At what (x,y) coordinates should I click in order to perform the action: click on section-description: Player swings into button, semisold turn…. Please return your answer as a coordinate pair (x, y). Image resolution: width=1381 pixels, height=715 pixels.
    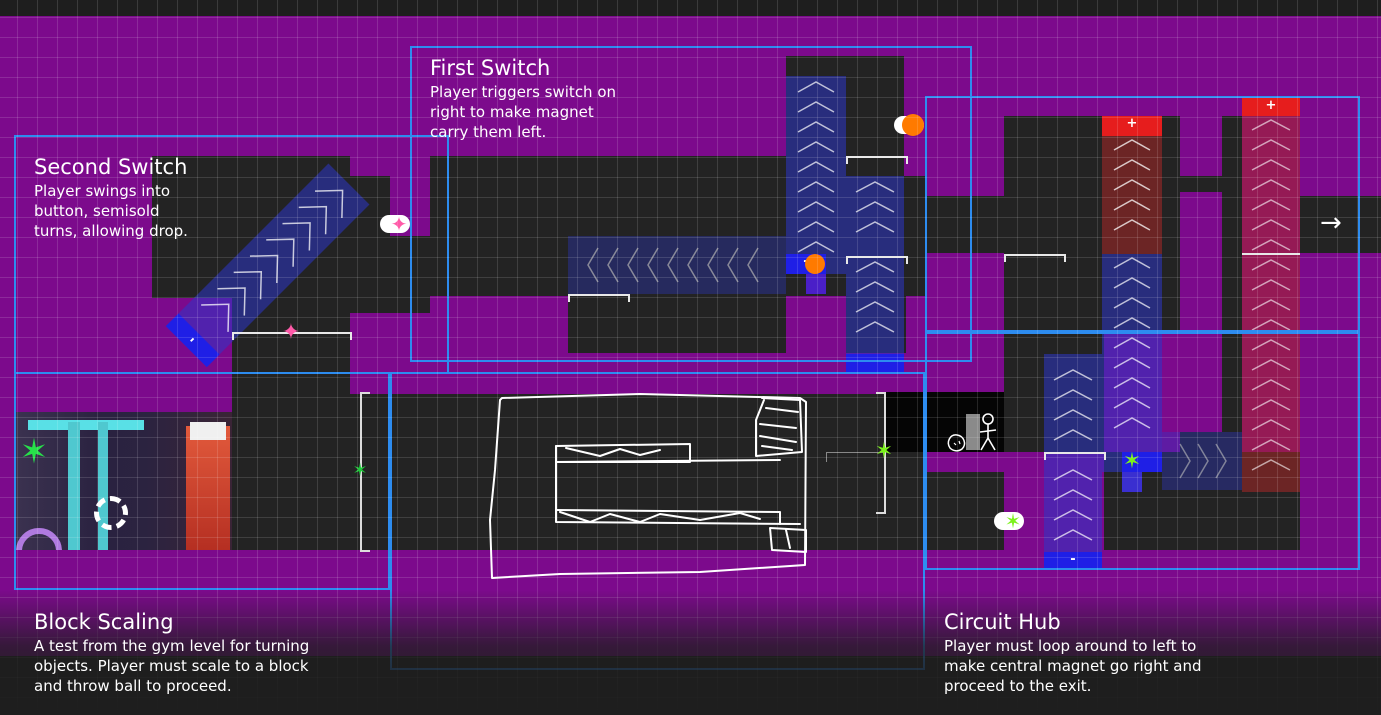
    Looking at the image, I should click on (111, 211).